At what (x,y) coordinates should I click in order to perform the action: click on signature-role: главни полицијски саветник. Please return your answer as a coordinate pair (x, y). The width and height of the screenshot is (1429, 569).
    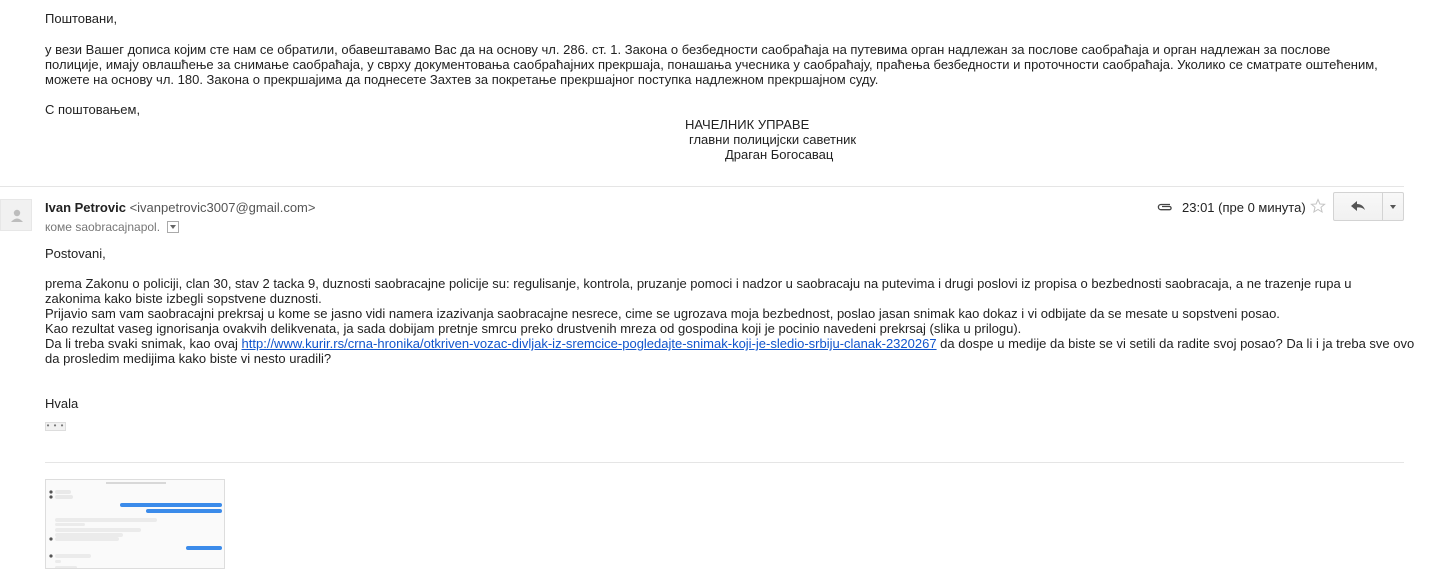
    Looking at the image, I should click on (773, 139).